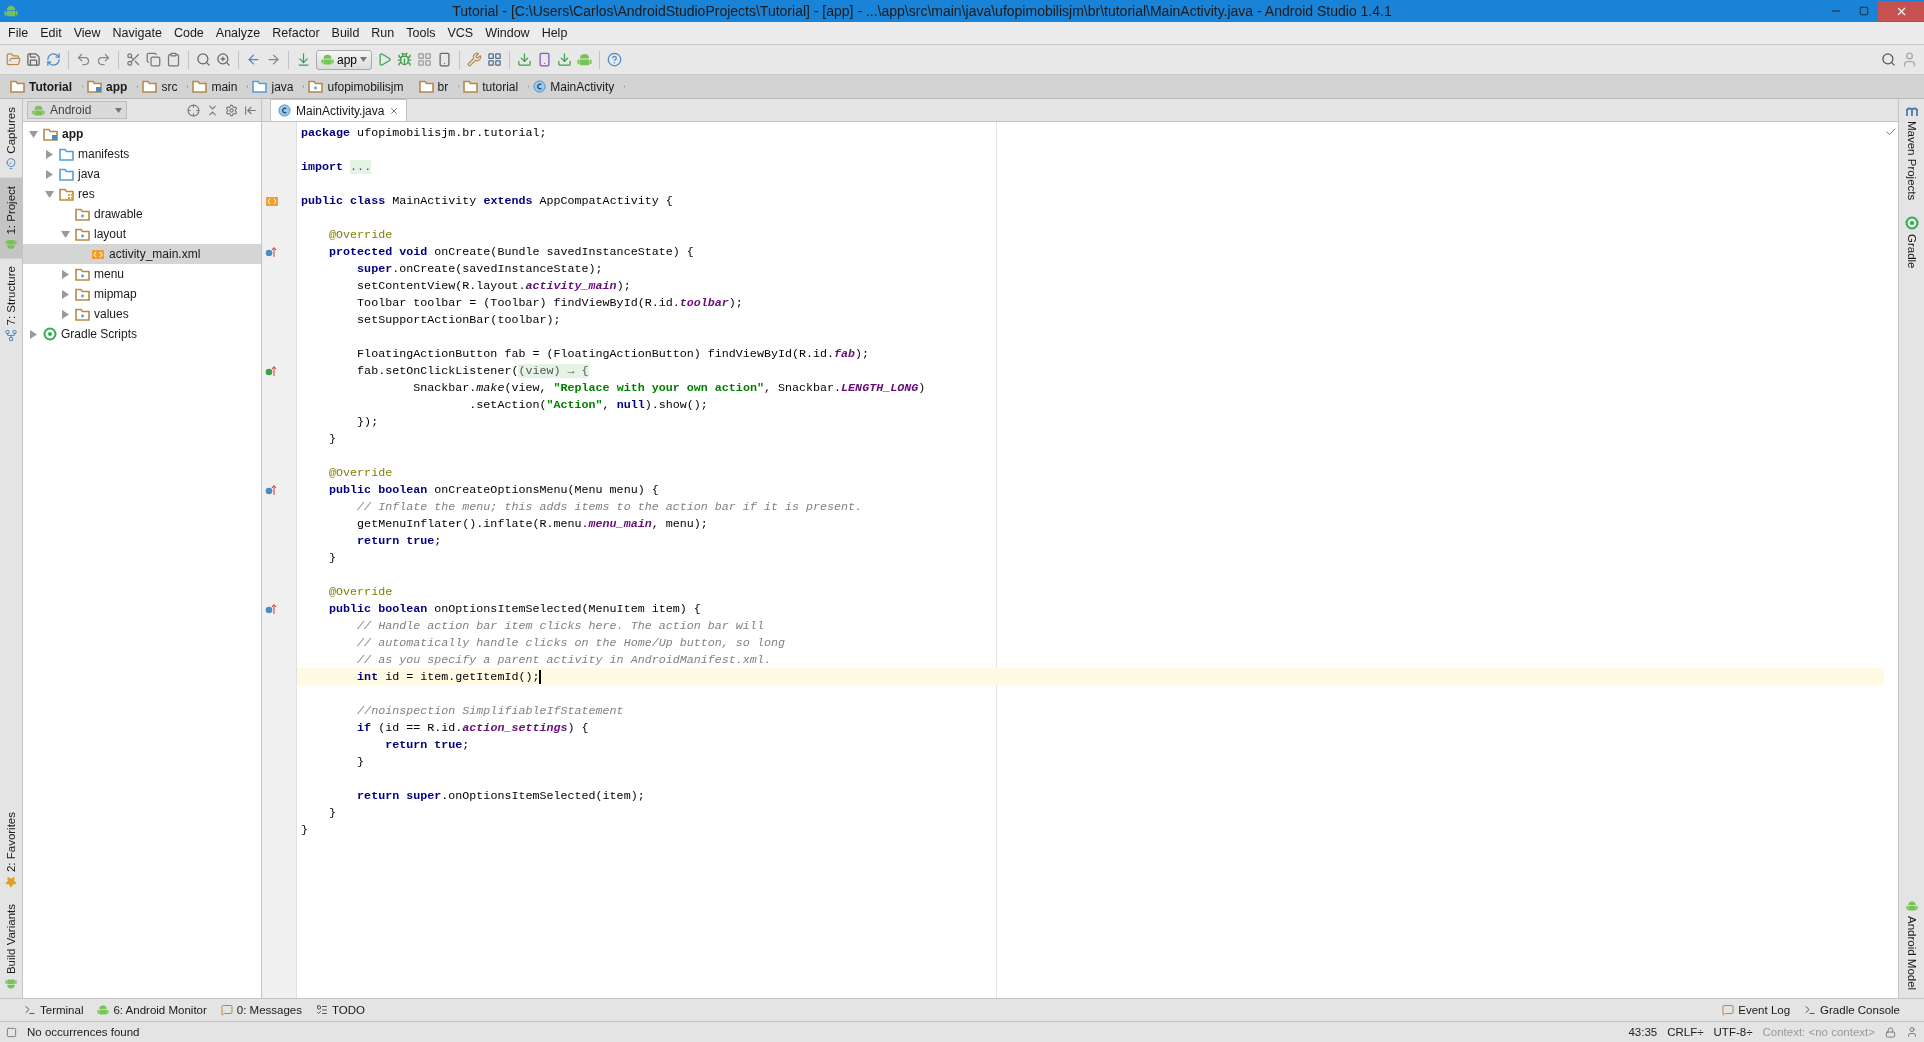 This screenshot has width=1924, height=1042. I want to click on breadcrumb-item: src, so click(163, 86).